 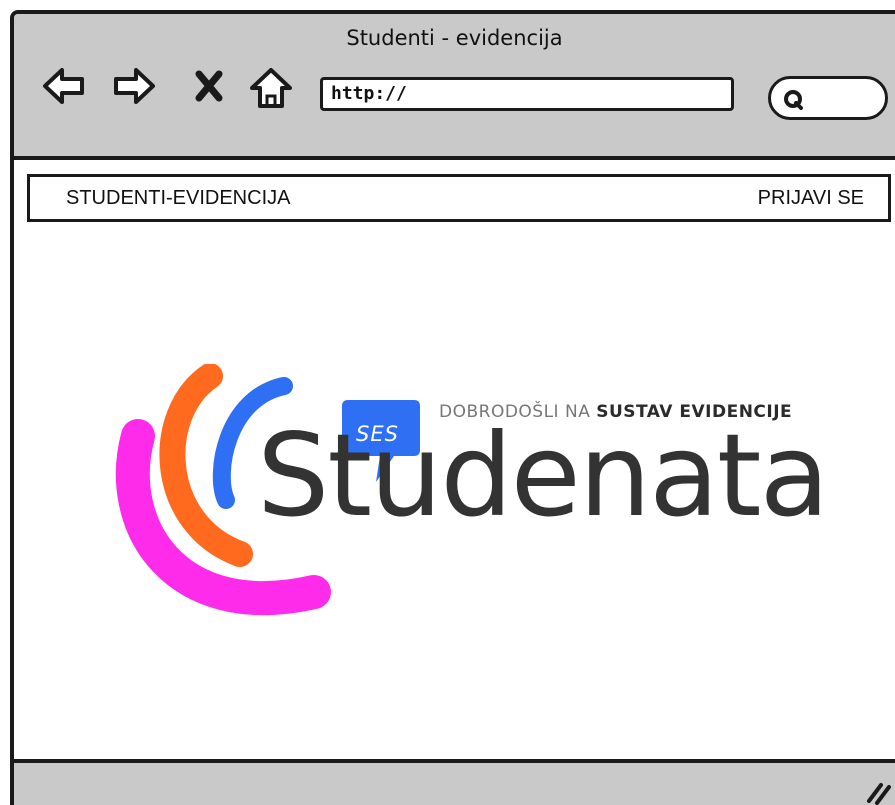 What do you see at coordinates (828, 98) in the screenshot?
I see `search-field` at bounding box center [828, 98].